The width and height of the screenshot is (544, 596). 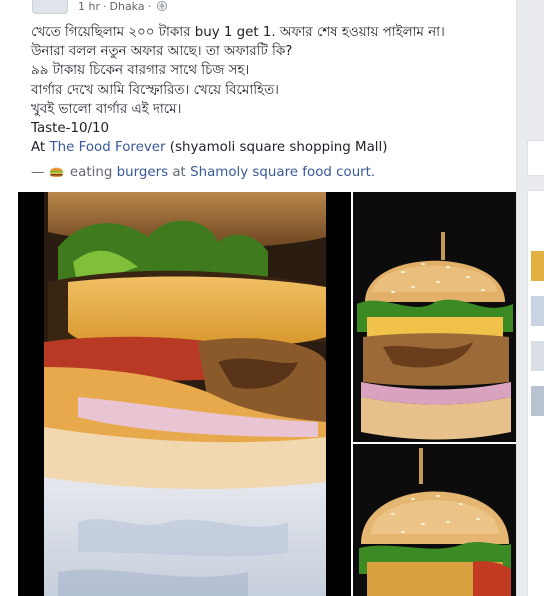 I want to click on post-message-line: ৯৯ টাকায় চিকেন বারগার সাথে চিজ সহ।, so click(x=140, y=71).